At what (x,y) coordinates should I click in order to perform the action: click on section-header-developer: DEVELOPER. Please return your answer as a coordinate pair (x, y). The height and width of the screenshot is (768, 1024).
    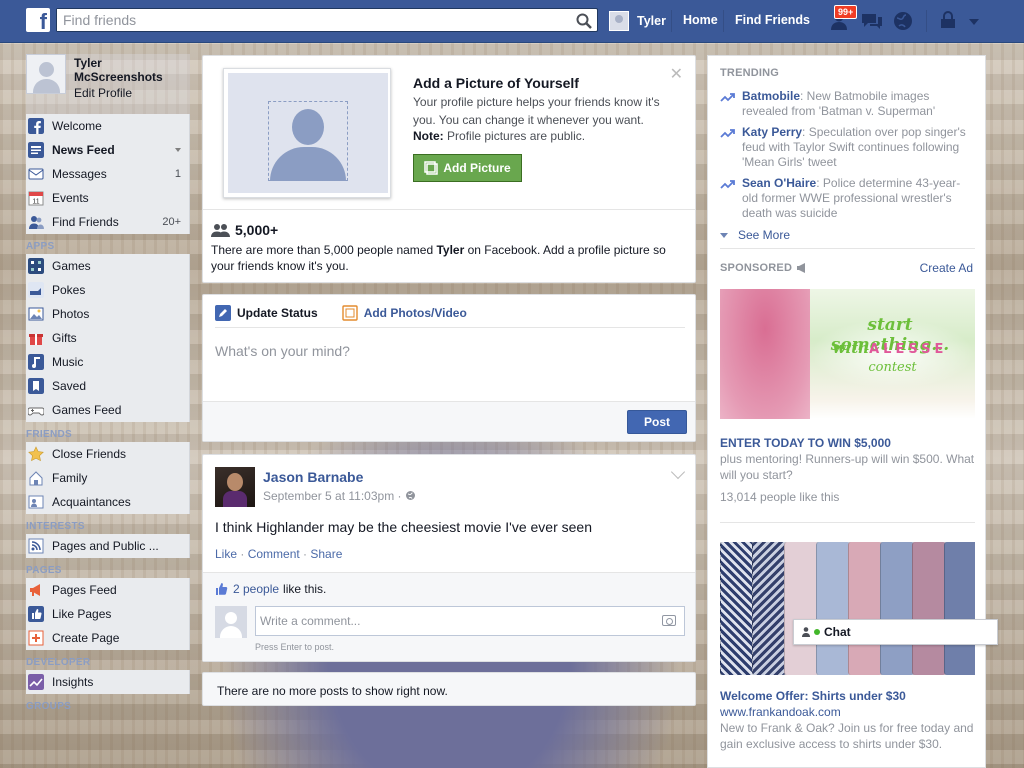
    Looking at the image, I should click on (108, 660).